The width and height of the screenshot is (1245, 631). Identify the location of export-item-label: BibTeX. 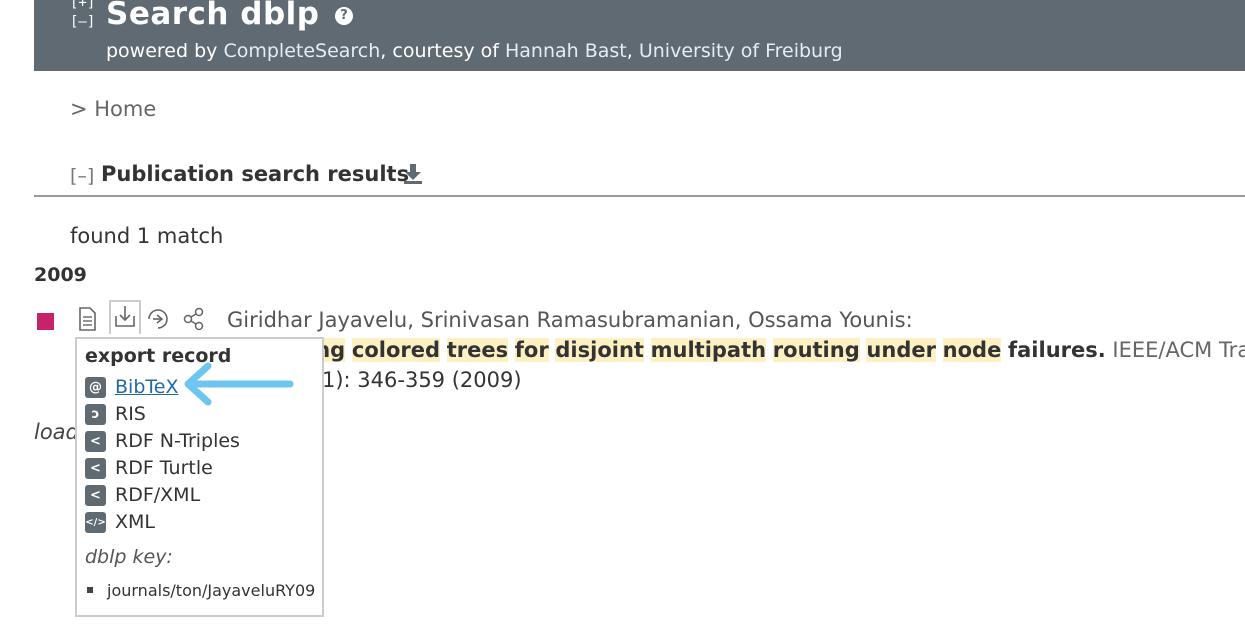
(146, 387).